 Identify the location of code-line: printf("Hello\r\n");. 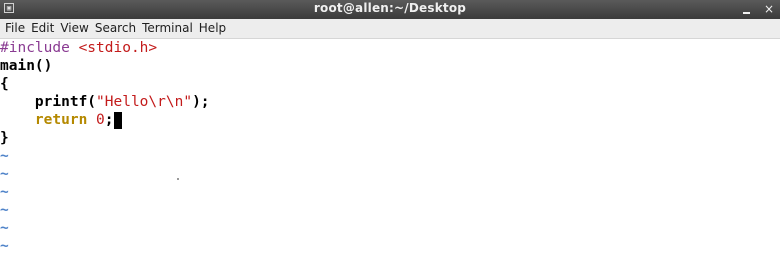
(105, 102).